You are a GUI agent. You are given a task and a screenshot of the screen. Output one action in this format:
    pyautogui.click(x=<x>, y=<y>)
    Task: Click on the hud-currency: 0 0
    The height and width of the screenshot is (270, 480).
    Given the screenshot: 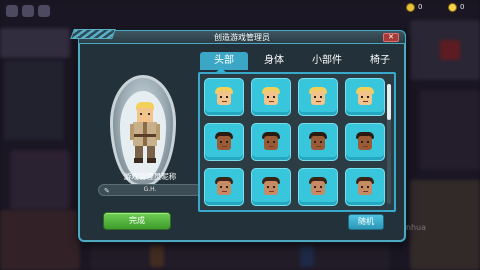 What is the action you would take?
    pyautogui.click(x=441, y=8)
    